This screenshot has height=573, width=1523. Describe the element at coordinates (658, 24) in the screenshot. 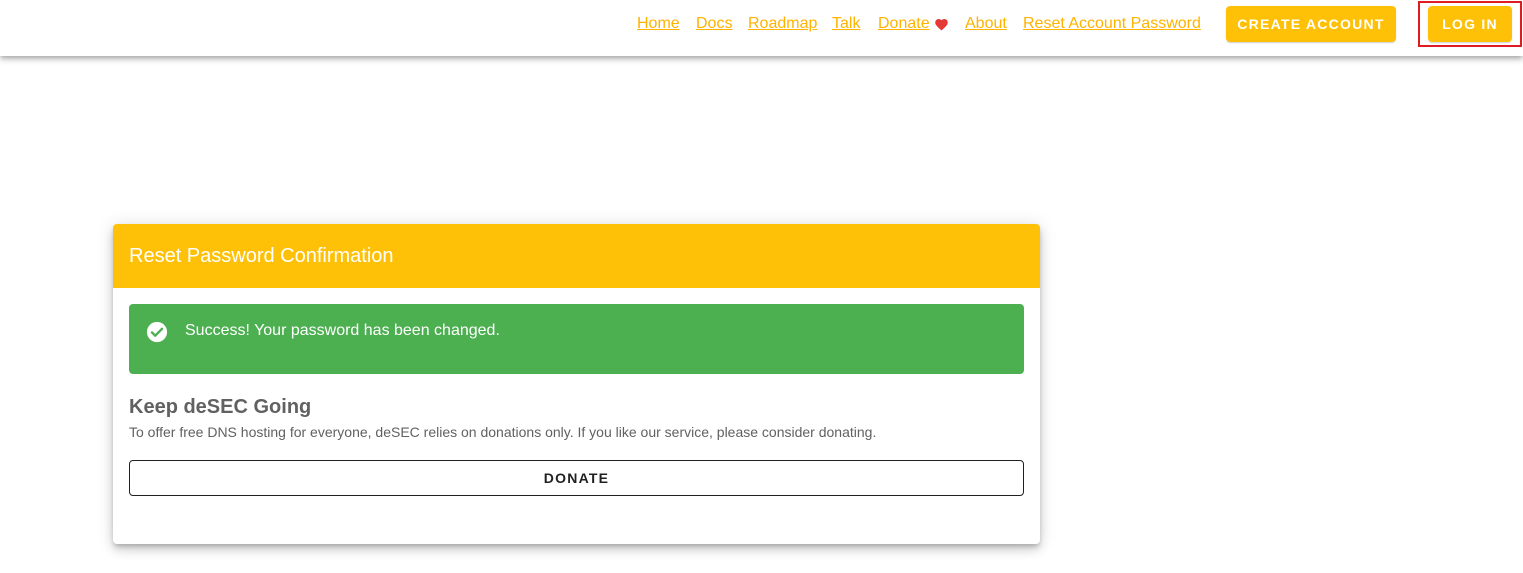

I see `nav-link-home: Home` at that location.